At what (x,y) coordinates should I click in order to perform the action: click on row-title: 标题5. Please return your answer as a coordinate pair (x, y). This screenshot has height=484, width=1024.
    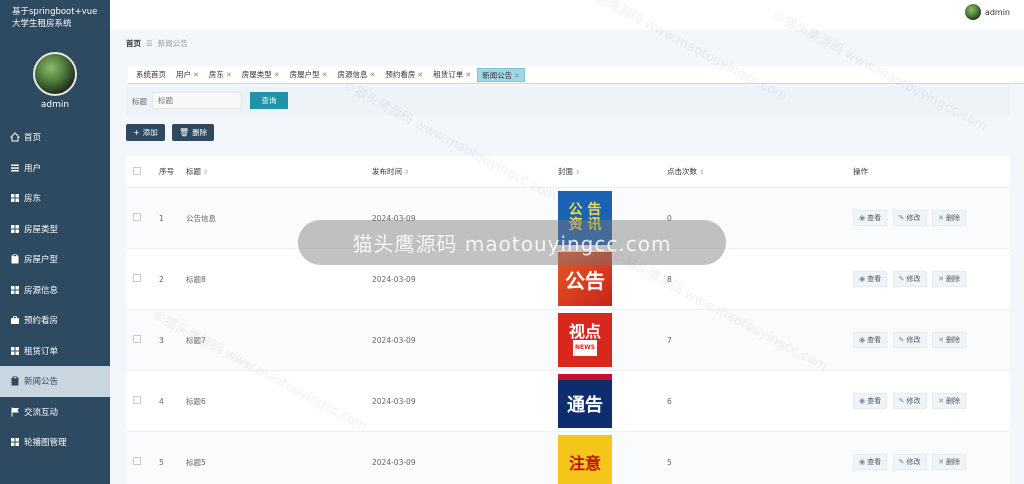
    Looking at the image, I should click on (196, 462).